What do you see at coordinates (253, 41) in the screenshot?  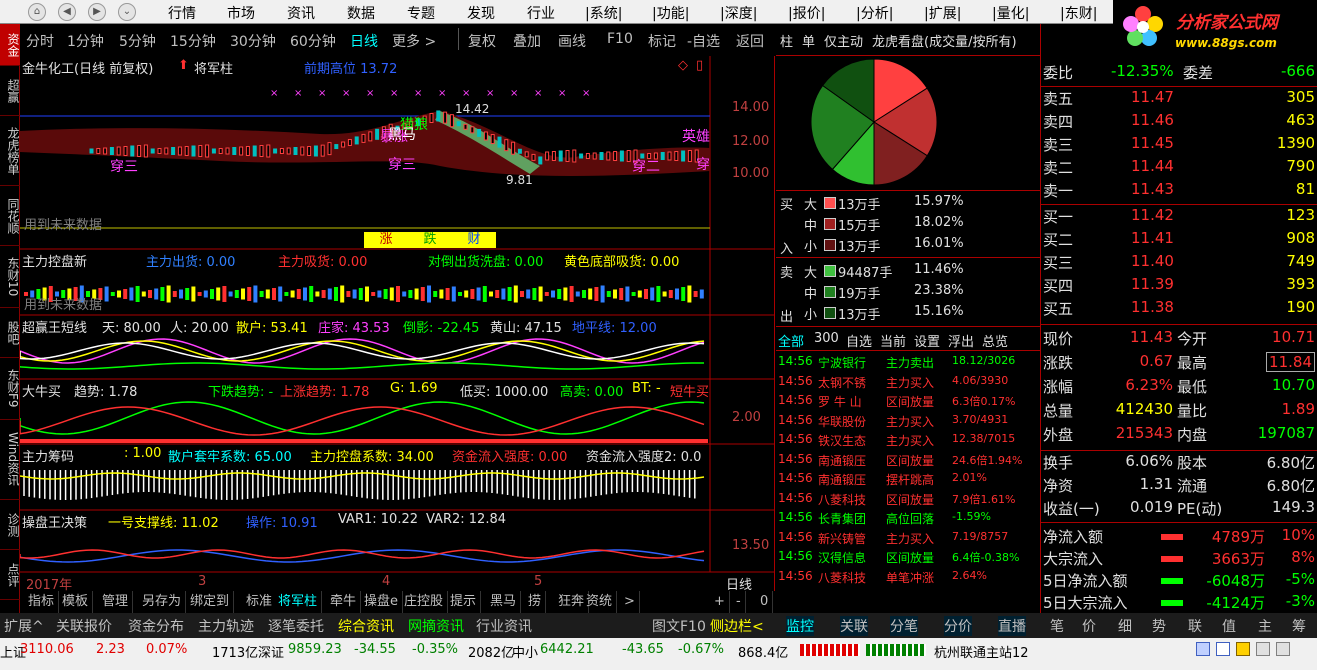 I see `tb-30min: 30分钟` at bounding box center [253, 41].